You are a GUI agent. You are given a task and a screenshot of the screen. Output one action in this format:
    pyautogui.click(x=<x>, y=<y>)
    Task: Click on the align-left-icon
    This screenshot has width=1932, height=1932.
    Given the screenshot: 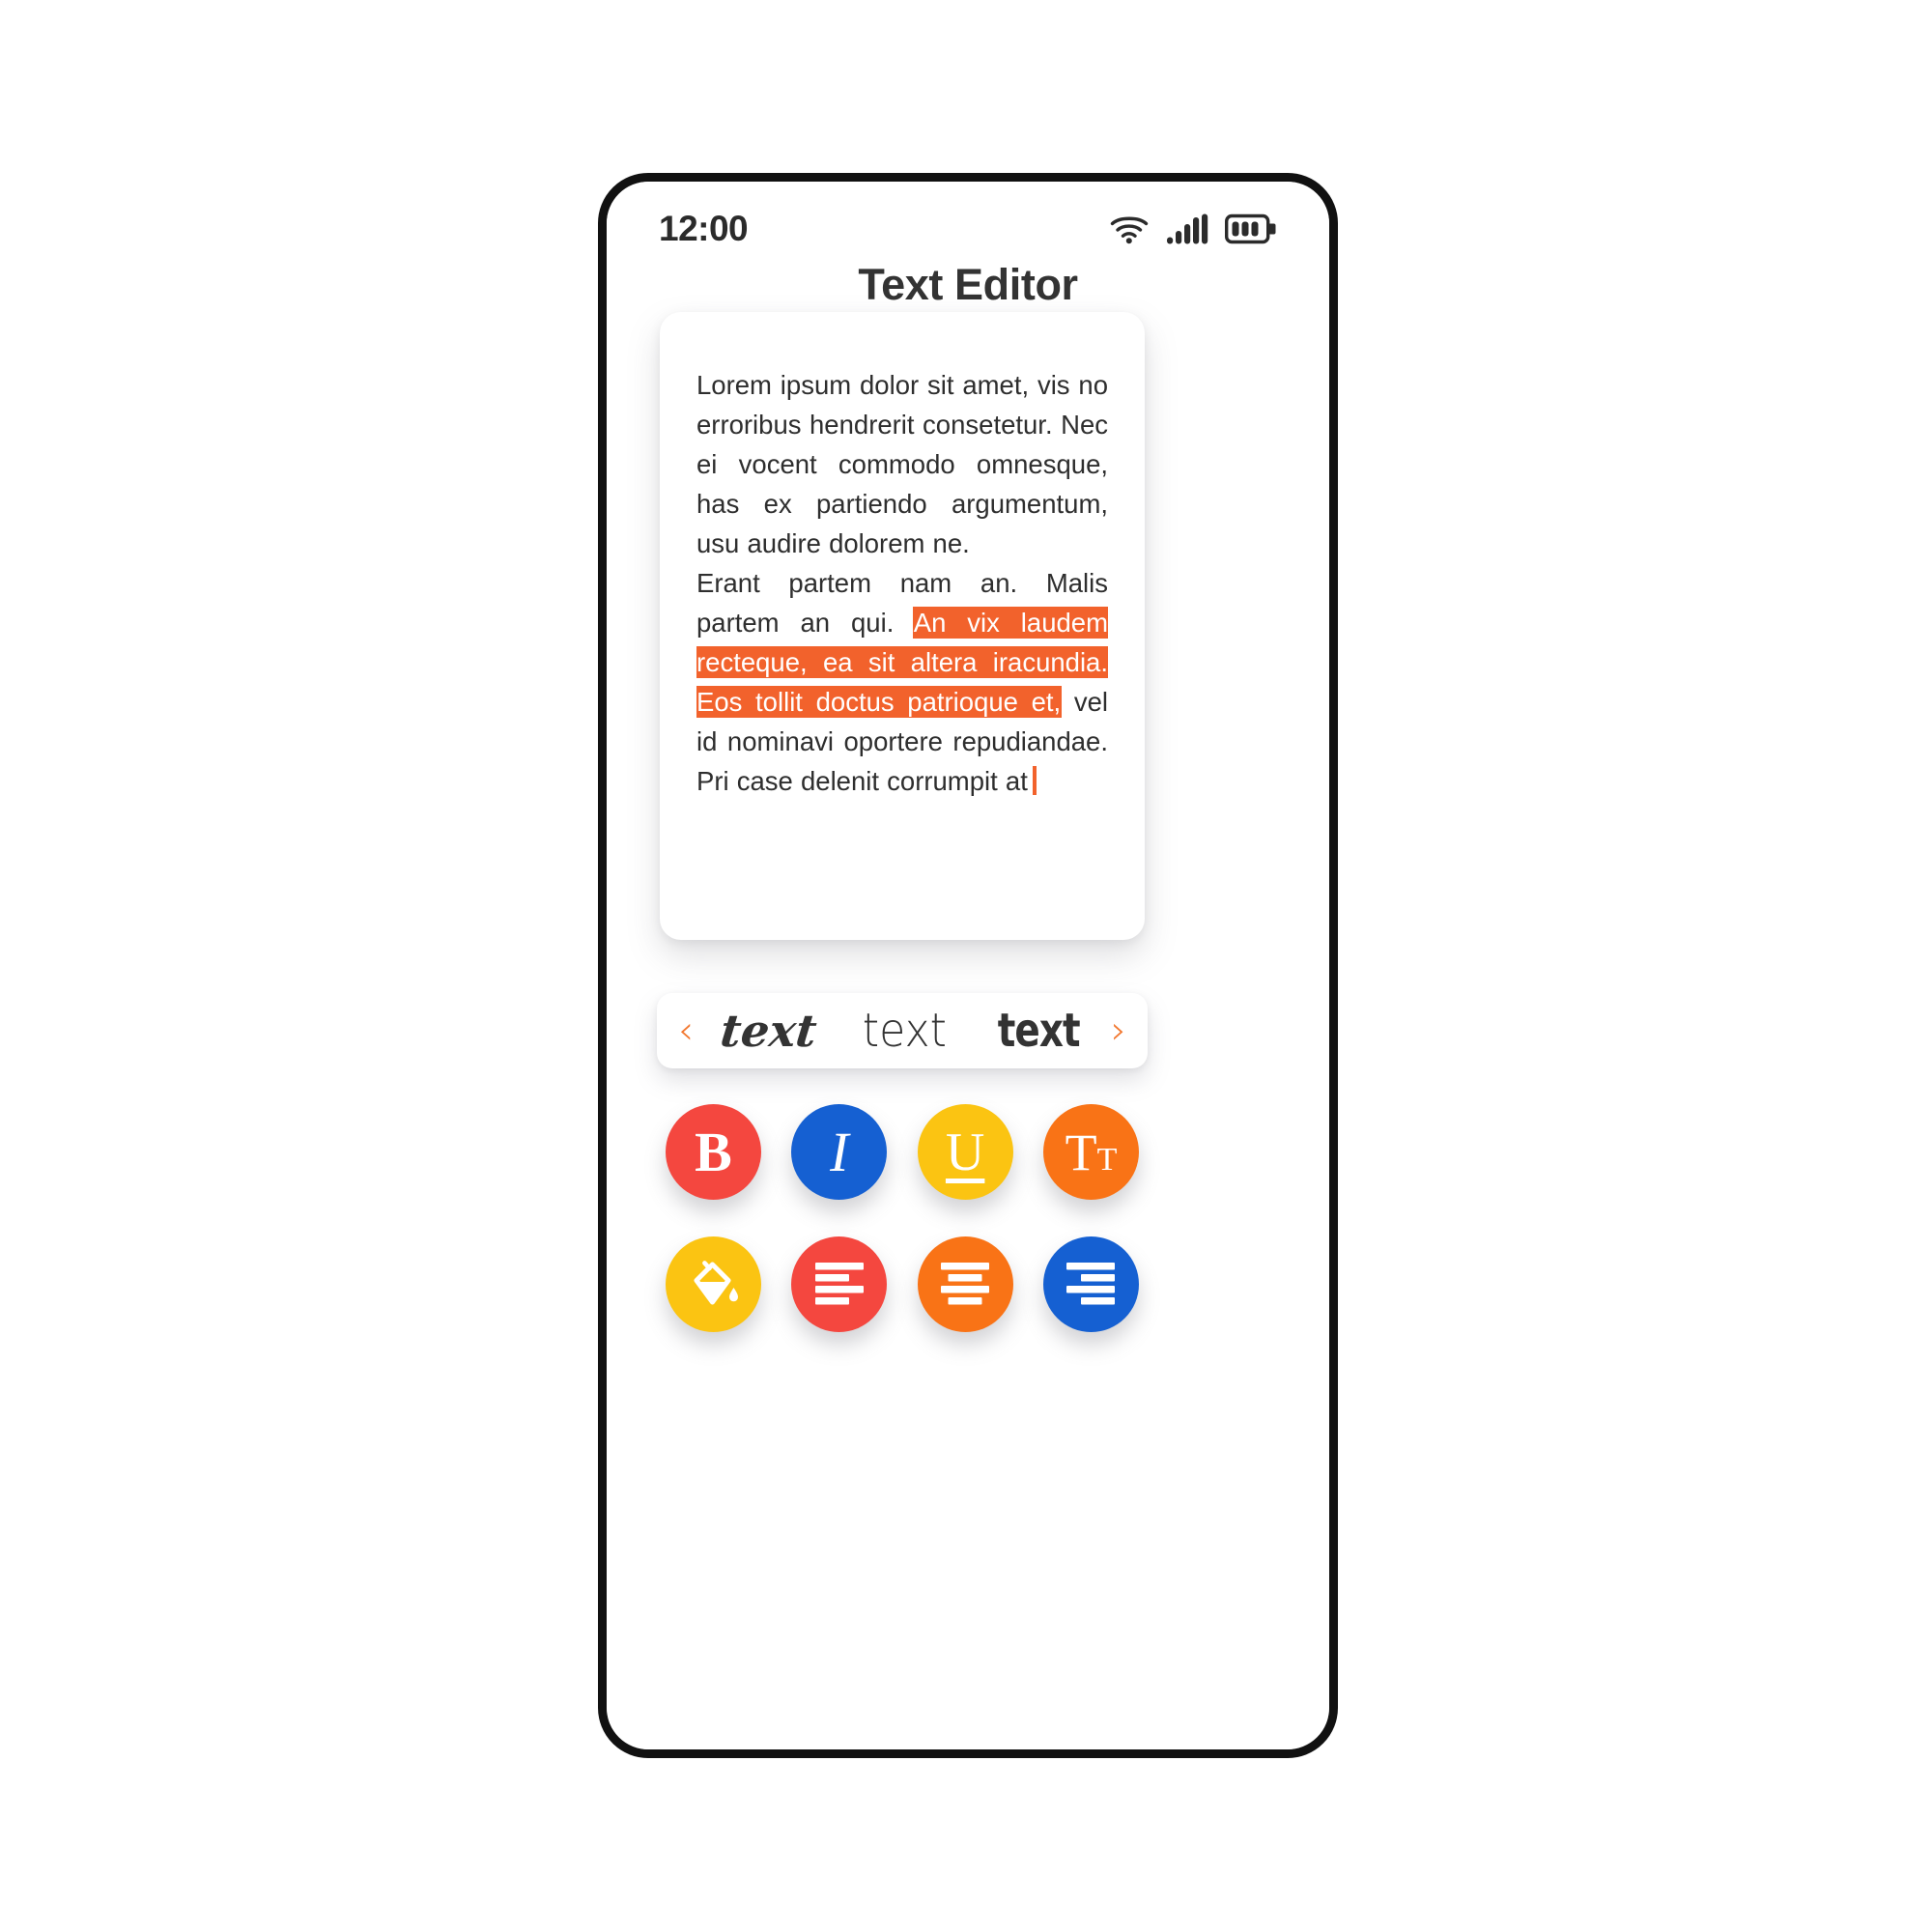 What is the action you would take?
    pyautogui.click(x=839, y=1285)
    